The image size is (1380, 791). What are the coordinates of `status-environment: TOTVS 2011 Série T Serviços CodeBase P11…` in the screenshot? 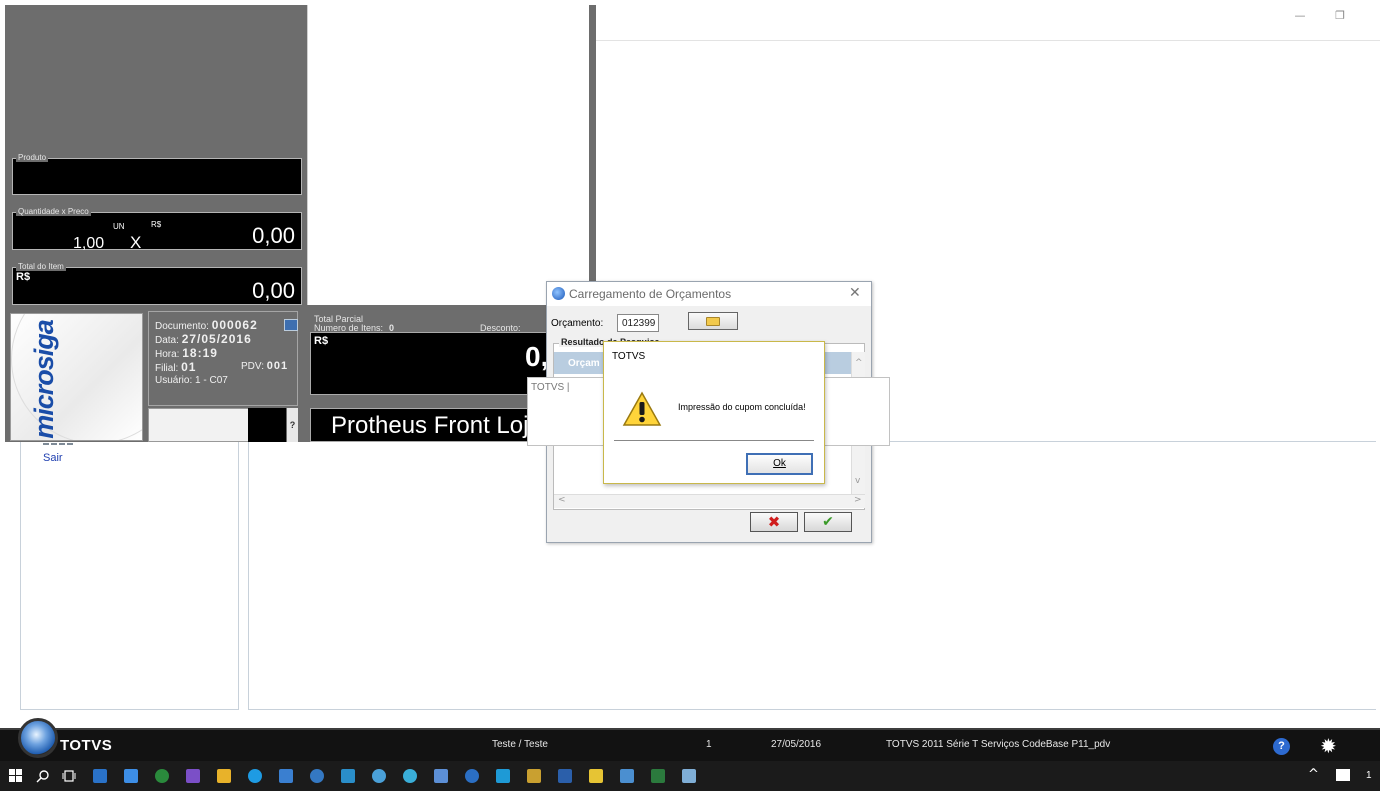 It's located at (998, 744).